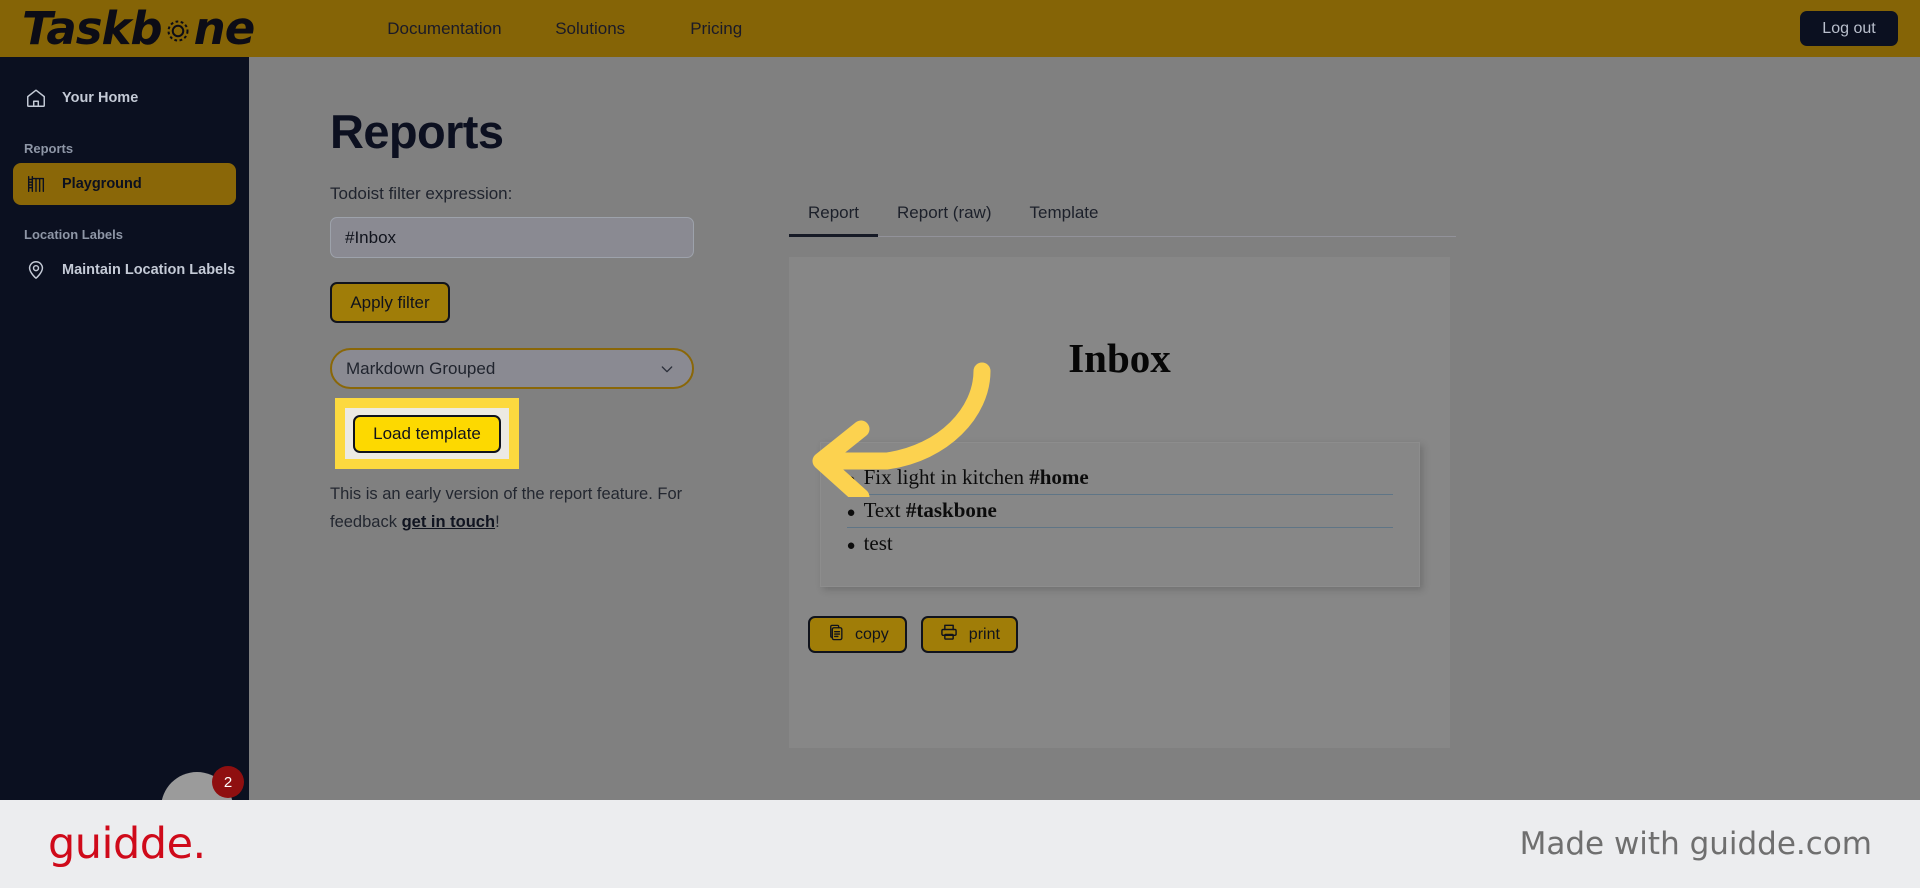  I want to click on filter-expression-label: Todoist filter expression:, so click(421, 193).